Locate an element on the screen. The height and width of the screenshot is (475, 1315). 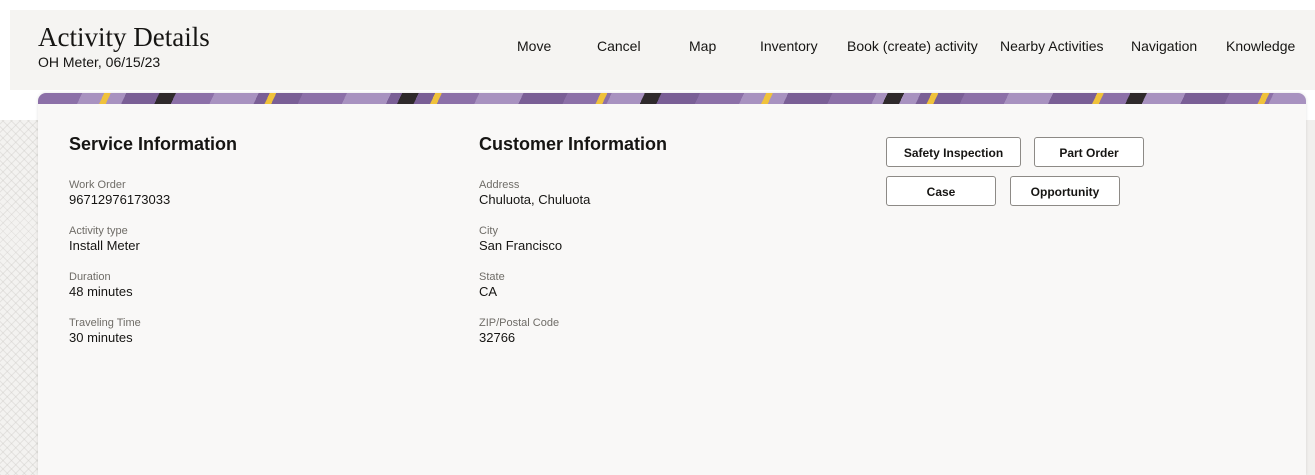
service-information-title: Service Information is located at coordinates (153, 144).